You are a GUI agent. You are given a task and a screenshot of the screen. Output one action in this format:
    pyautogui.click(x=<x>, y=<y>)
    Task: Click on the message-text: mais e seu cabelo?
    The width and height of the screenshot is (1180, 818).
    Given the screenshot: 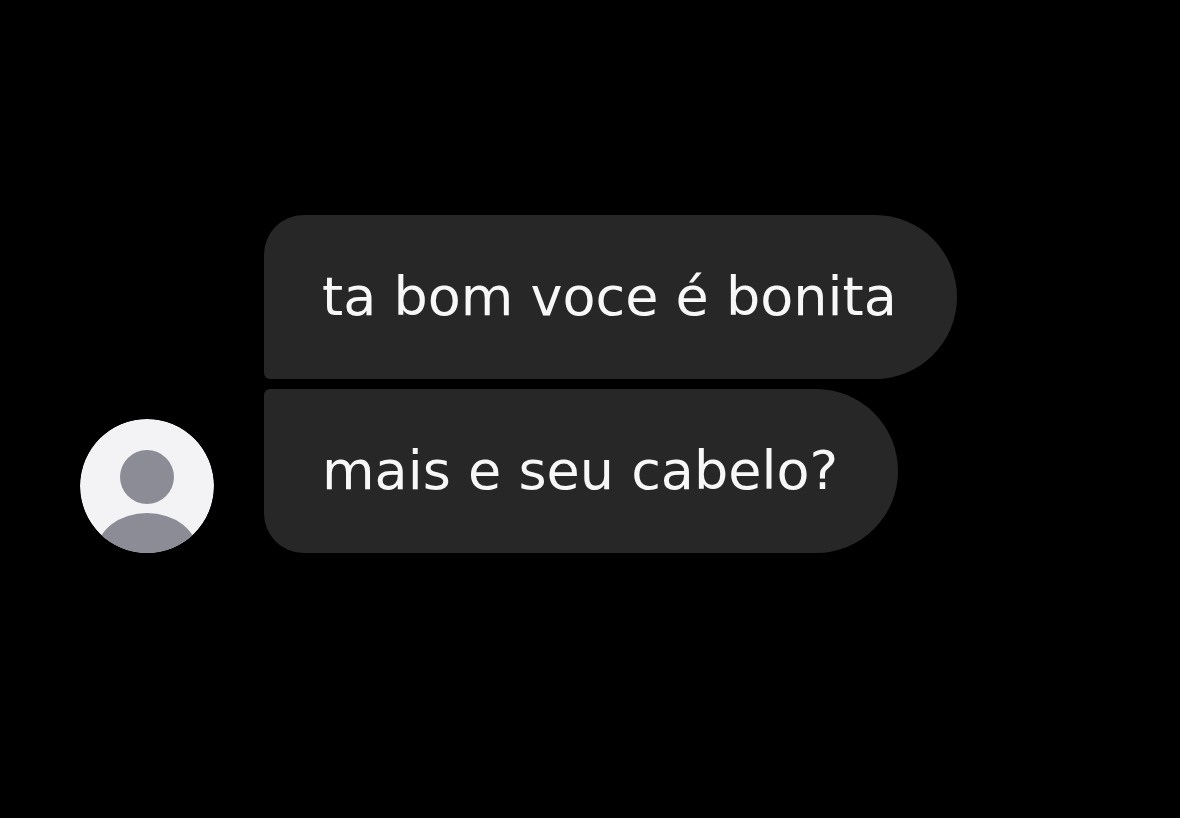 What is the action you would take?
    pyautogui.click(x=580, y=471)
    